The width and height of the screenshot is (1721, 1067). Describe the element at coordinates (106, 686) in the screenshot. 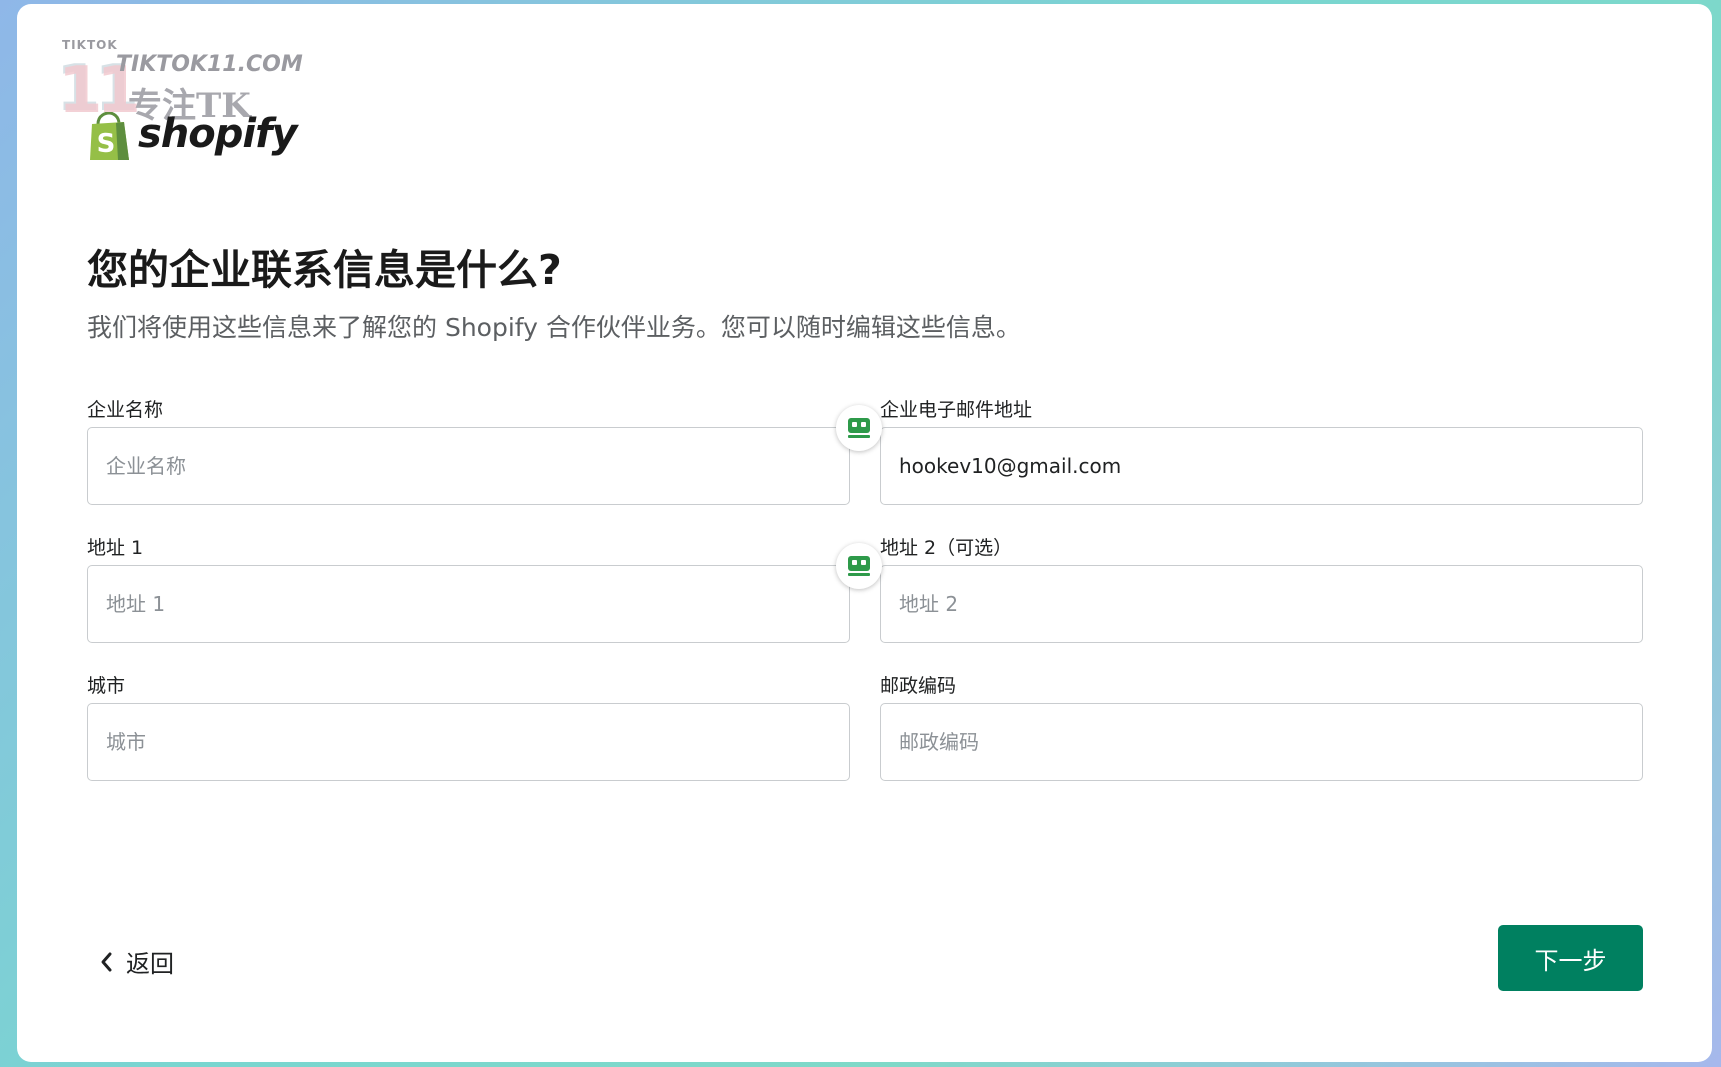

I see `city-label: 城市` at that location.